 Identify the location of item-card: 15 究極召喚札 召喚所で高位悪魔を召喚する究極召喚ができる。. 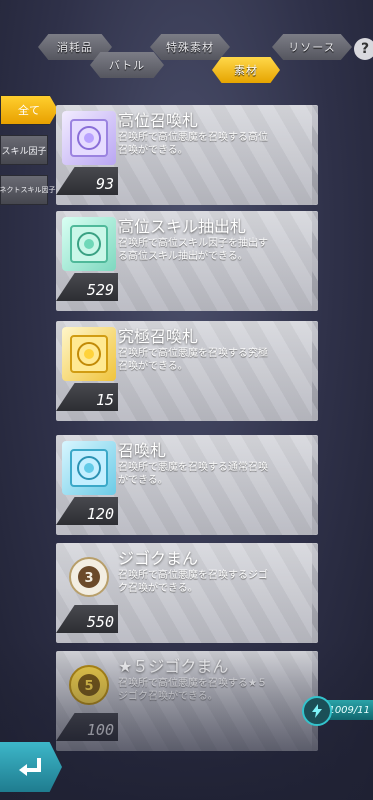
(187, 371).